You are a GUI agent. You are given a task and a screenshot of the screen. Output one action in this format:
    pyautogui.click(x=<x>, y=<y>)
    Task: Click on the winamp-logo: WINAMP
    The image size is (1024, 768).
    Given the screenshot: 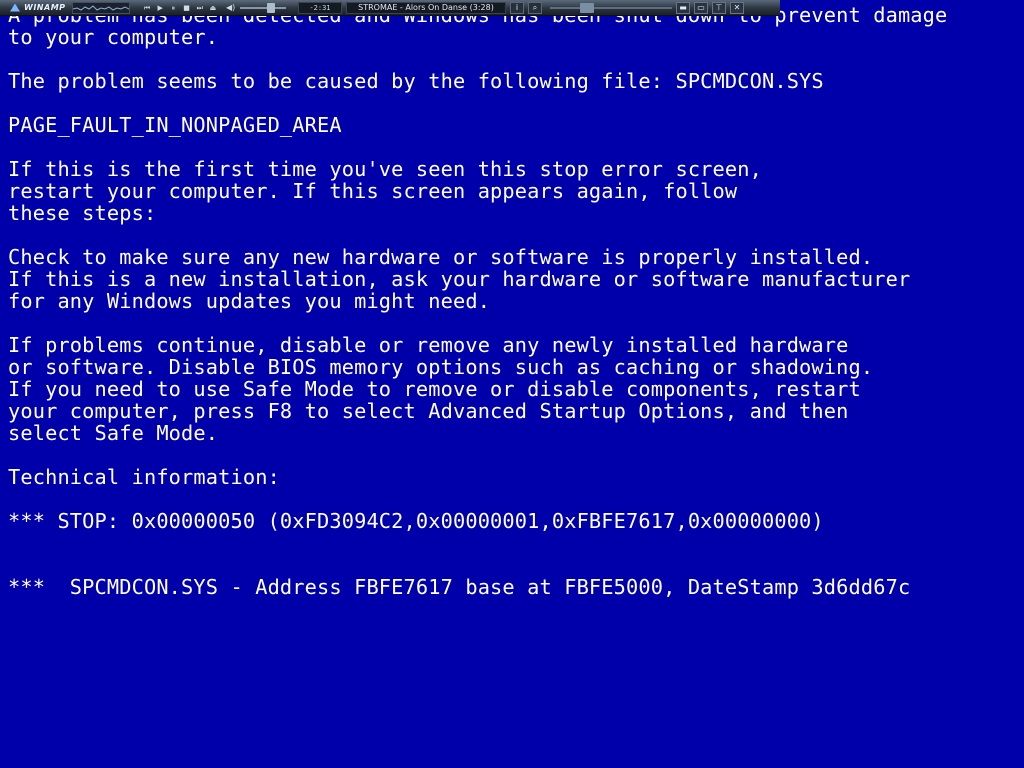 What is the action you would take?
    pyautogui.click(x=35, y=8)
    